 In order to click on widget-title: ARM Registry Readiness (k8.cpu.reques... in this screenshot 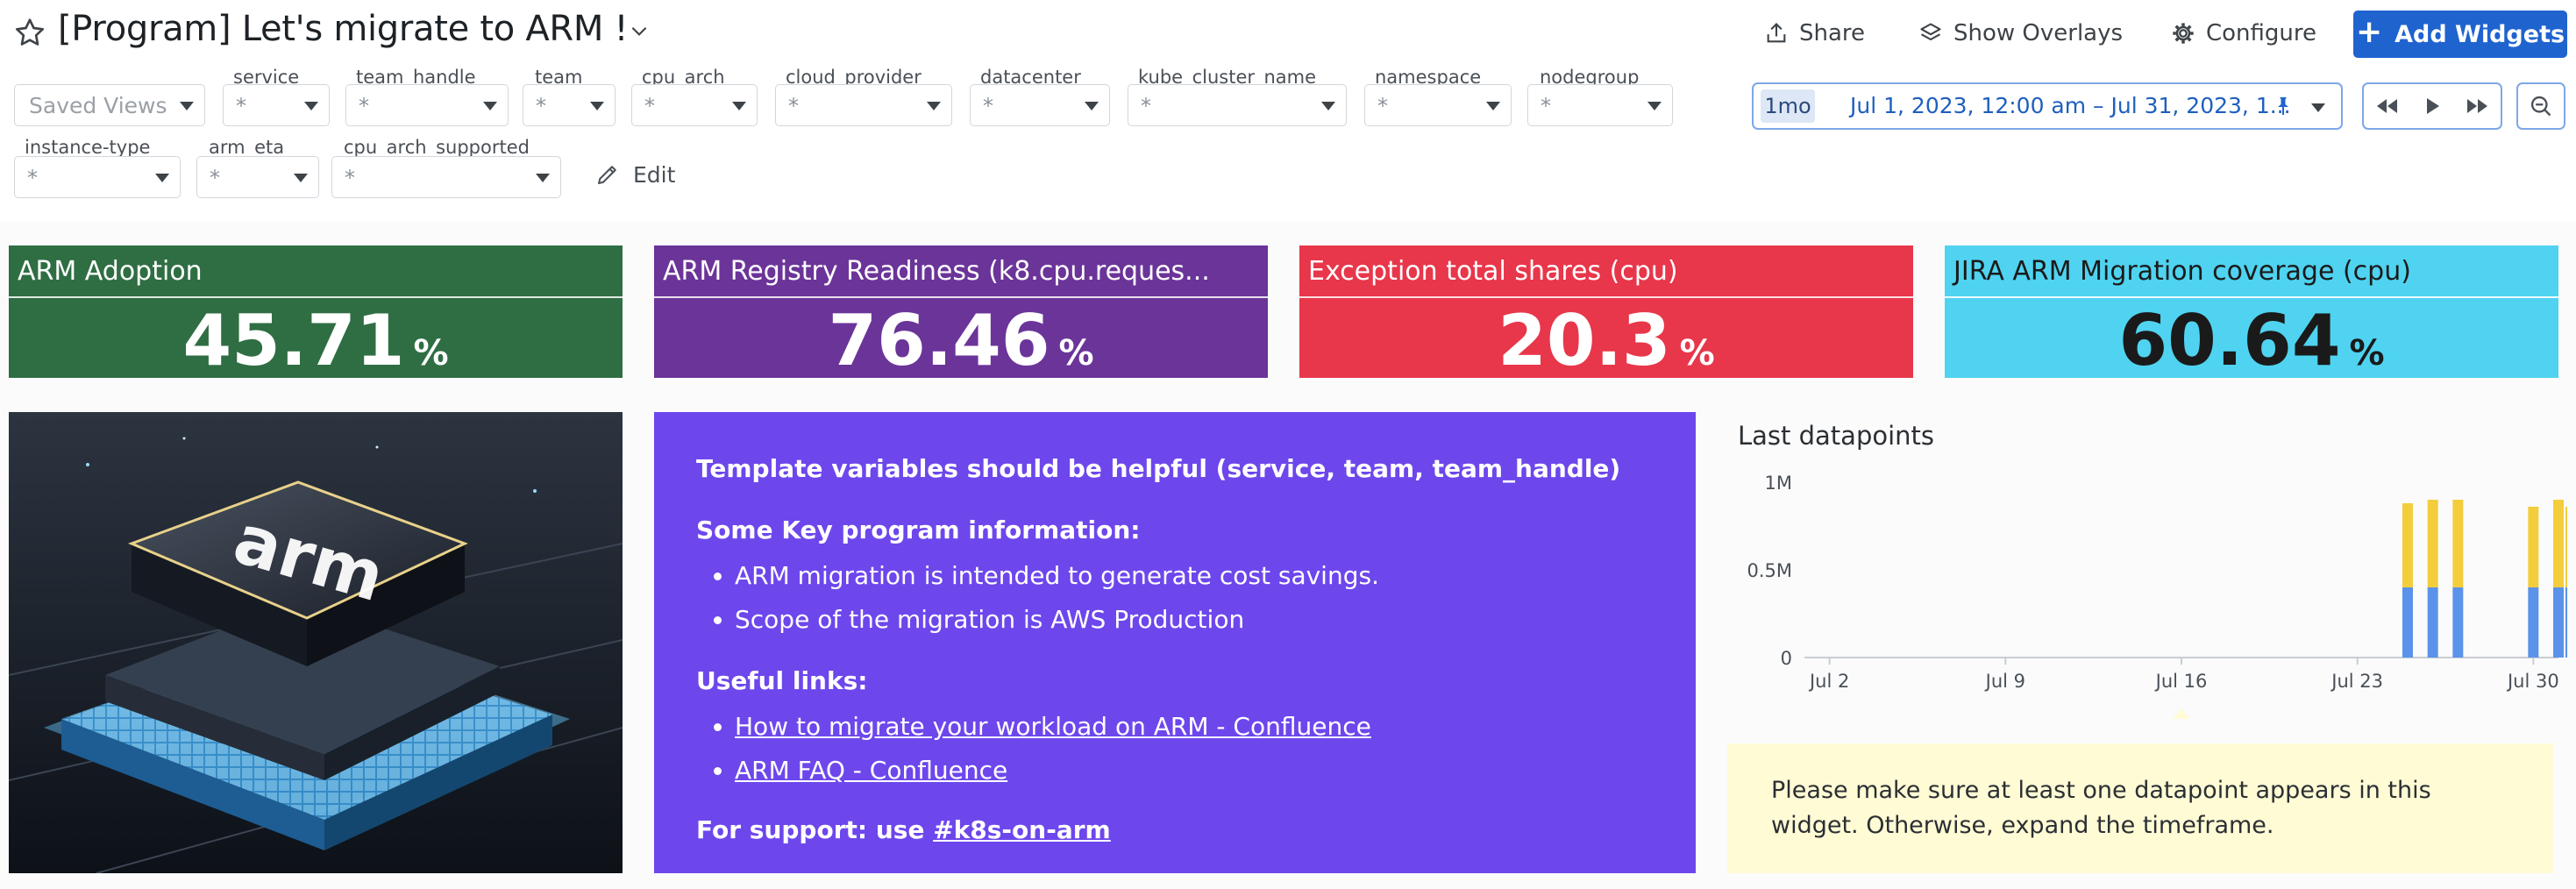, I will do `click(936, 271)`.